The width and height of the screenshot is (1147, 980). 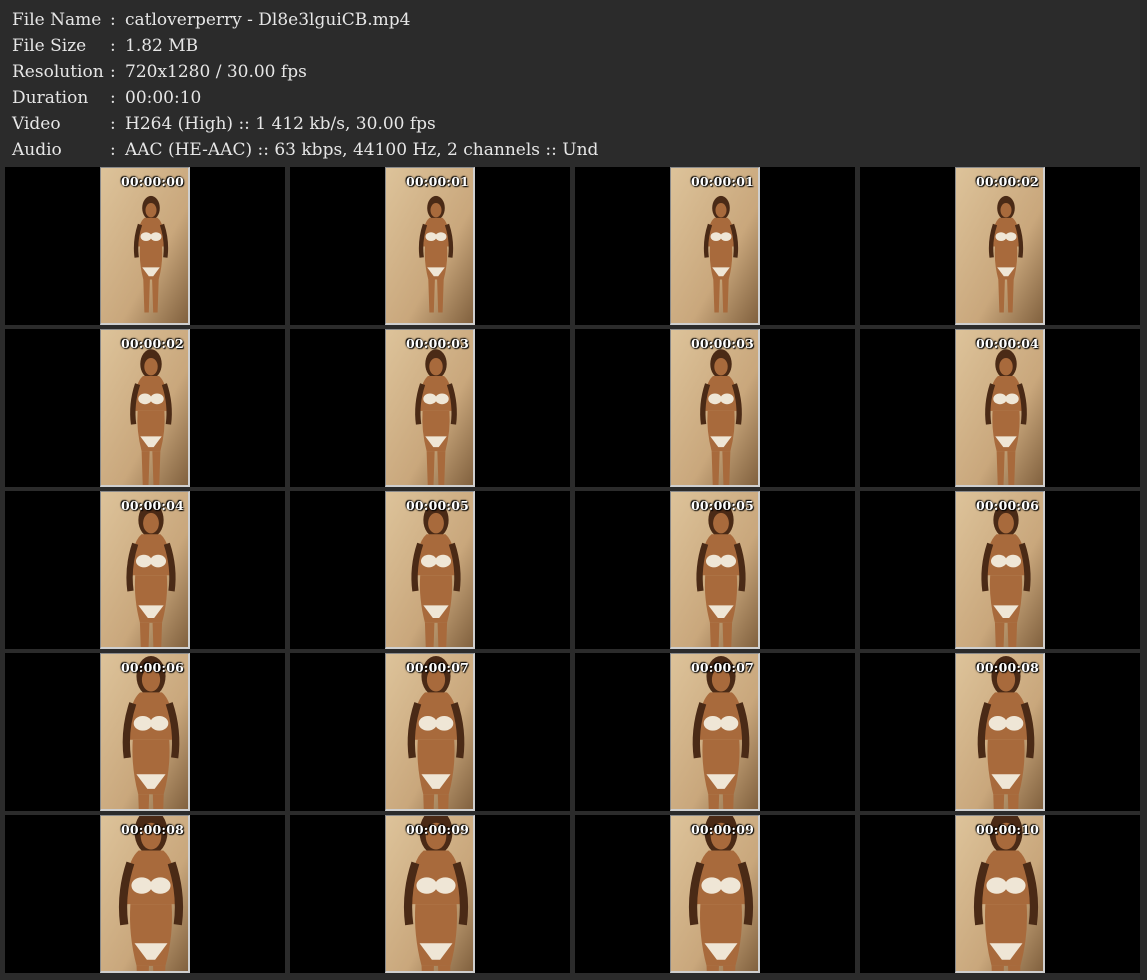 What do you see at coordinates (280, 124) in the screenshot?
I see `video-value: H264 (High) :: 1 412 kb/s, 30.00 fps` at bounding box center [280, 124].